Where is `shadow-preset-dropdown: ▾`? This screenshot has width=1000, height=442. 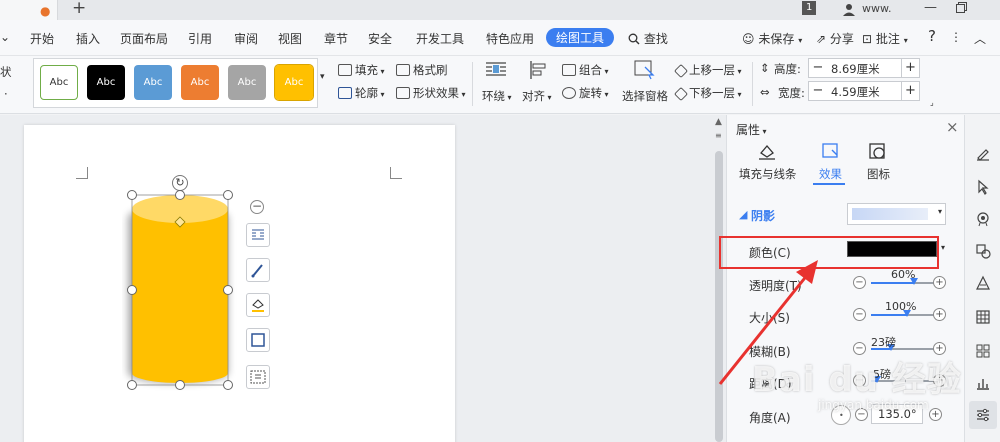 shadow-preset-dropdown: ▾ is located at coordinates (896, 214).